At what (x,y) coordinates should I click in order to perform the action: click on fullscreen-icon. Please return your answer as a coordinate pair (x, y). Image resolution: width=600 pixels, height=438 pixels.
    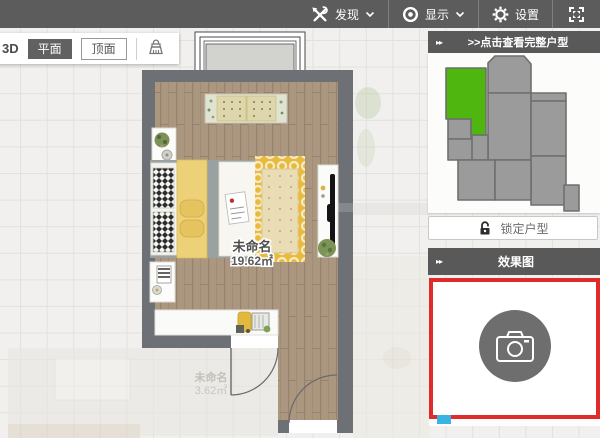
    Looking at the image, I should click on (576, 14).